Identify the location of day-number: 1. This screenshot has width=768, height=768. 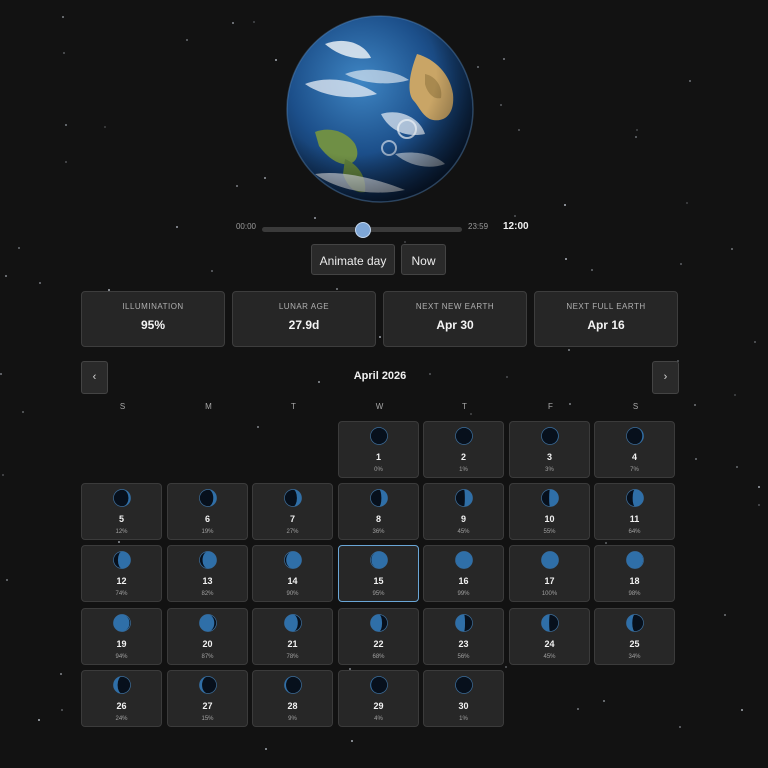
(378, 457).